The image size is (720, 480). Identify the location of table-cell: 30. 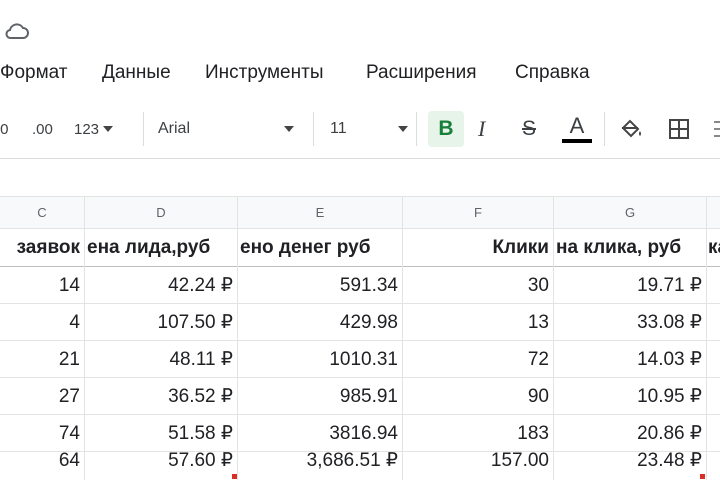
(478, 285).